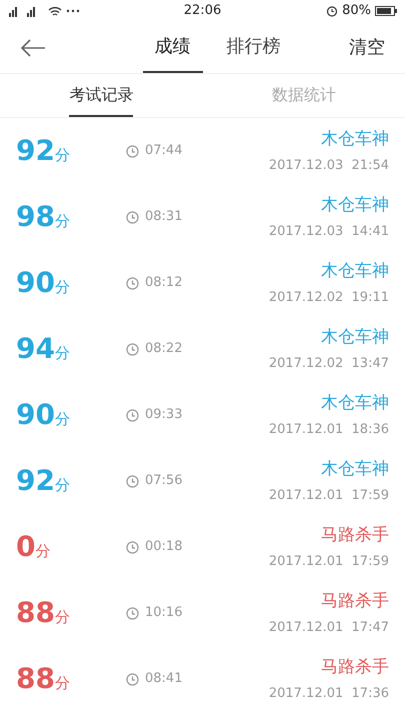  Describe the element at coordinates (356, 11) in the screenshot. I see `battery-percent: 80%` at that location.